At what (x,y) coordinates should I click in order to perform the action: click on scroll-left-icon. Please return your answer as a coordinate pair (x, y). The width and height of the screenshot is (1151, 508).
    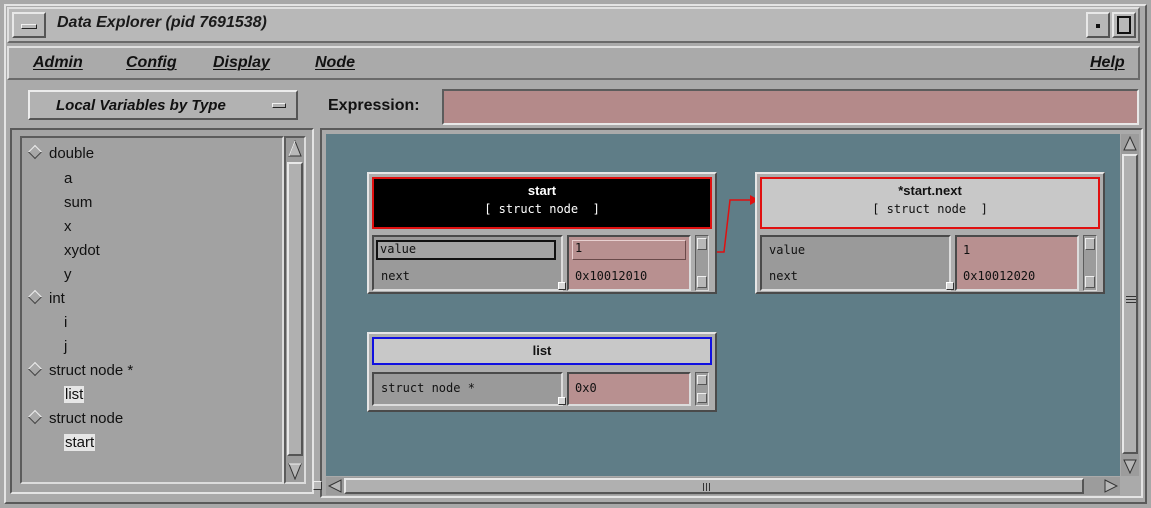
    Looking at the image, I should click on (335, 486).